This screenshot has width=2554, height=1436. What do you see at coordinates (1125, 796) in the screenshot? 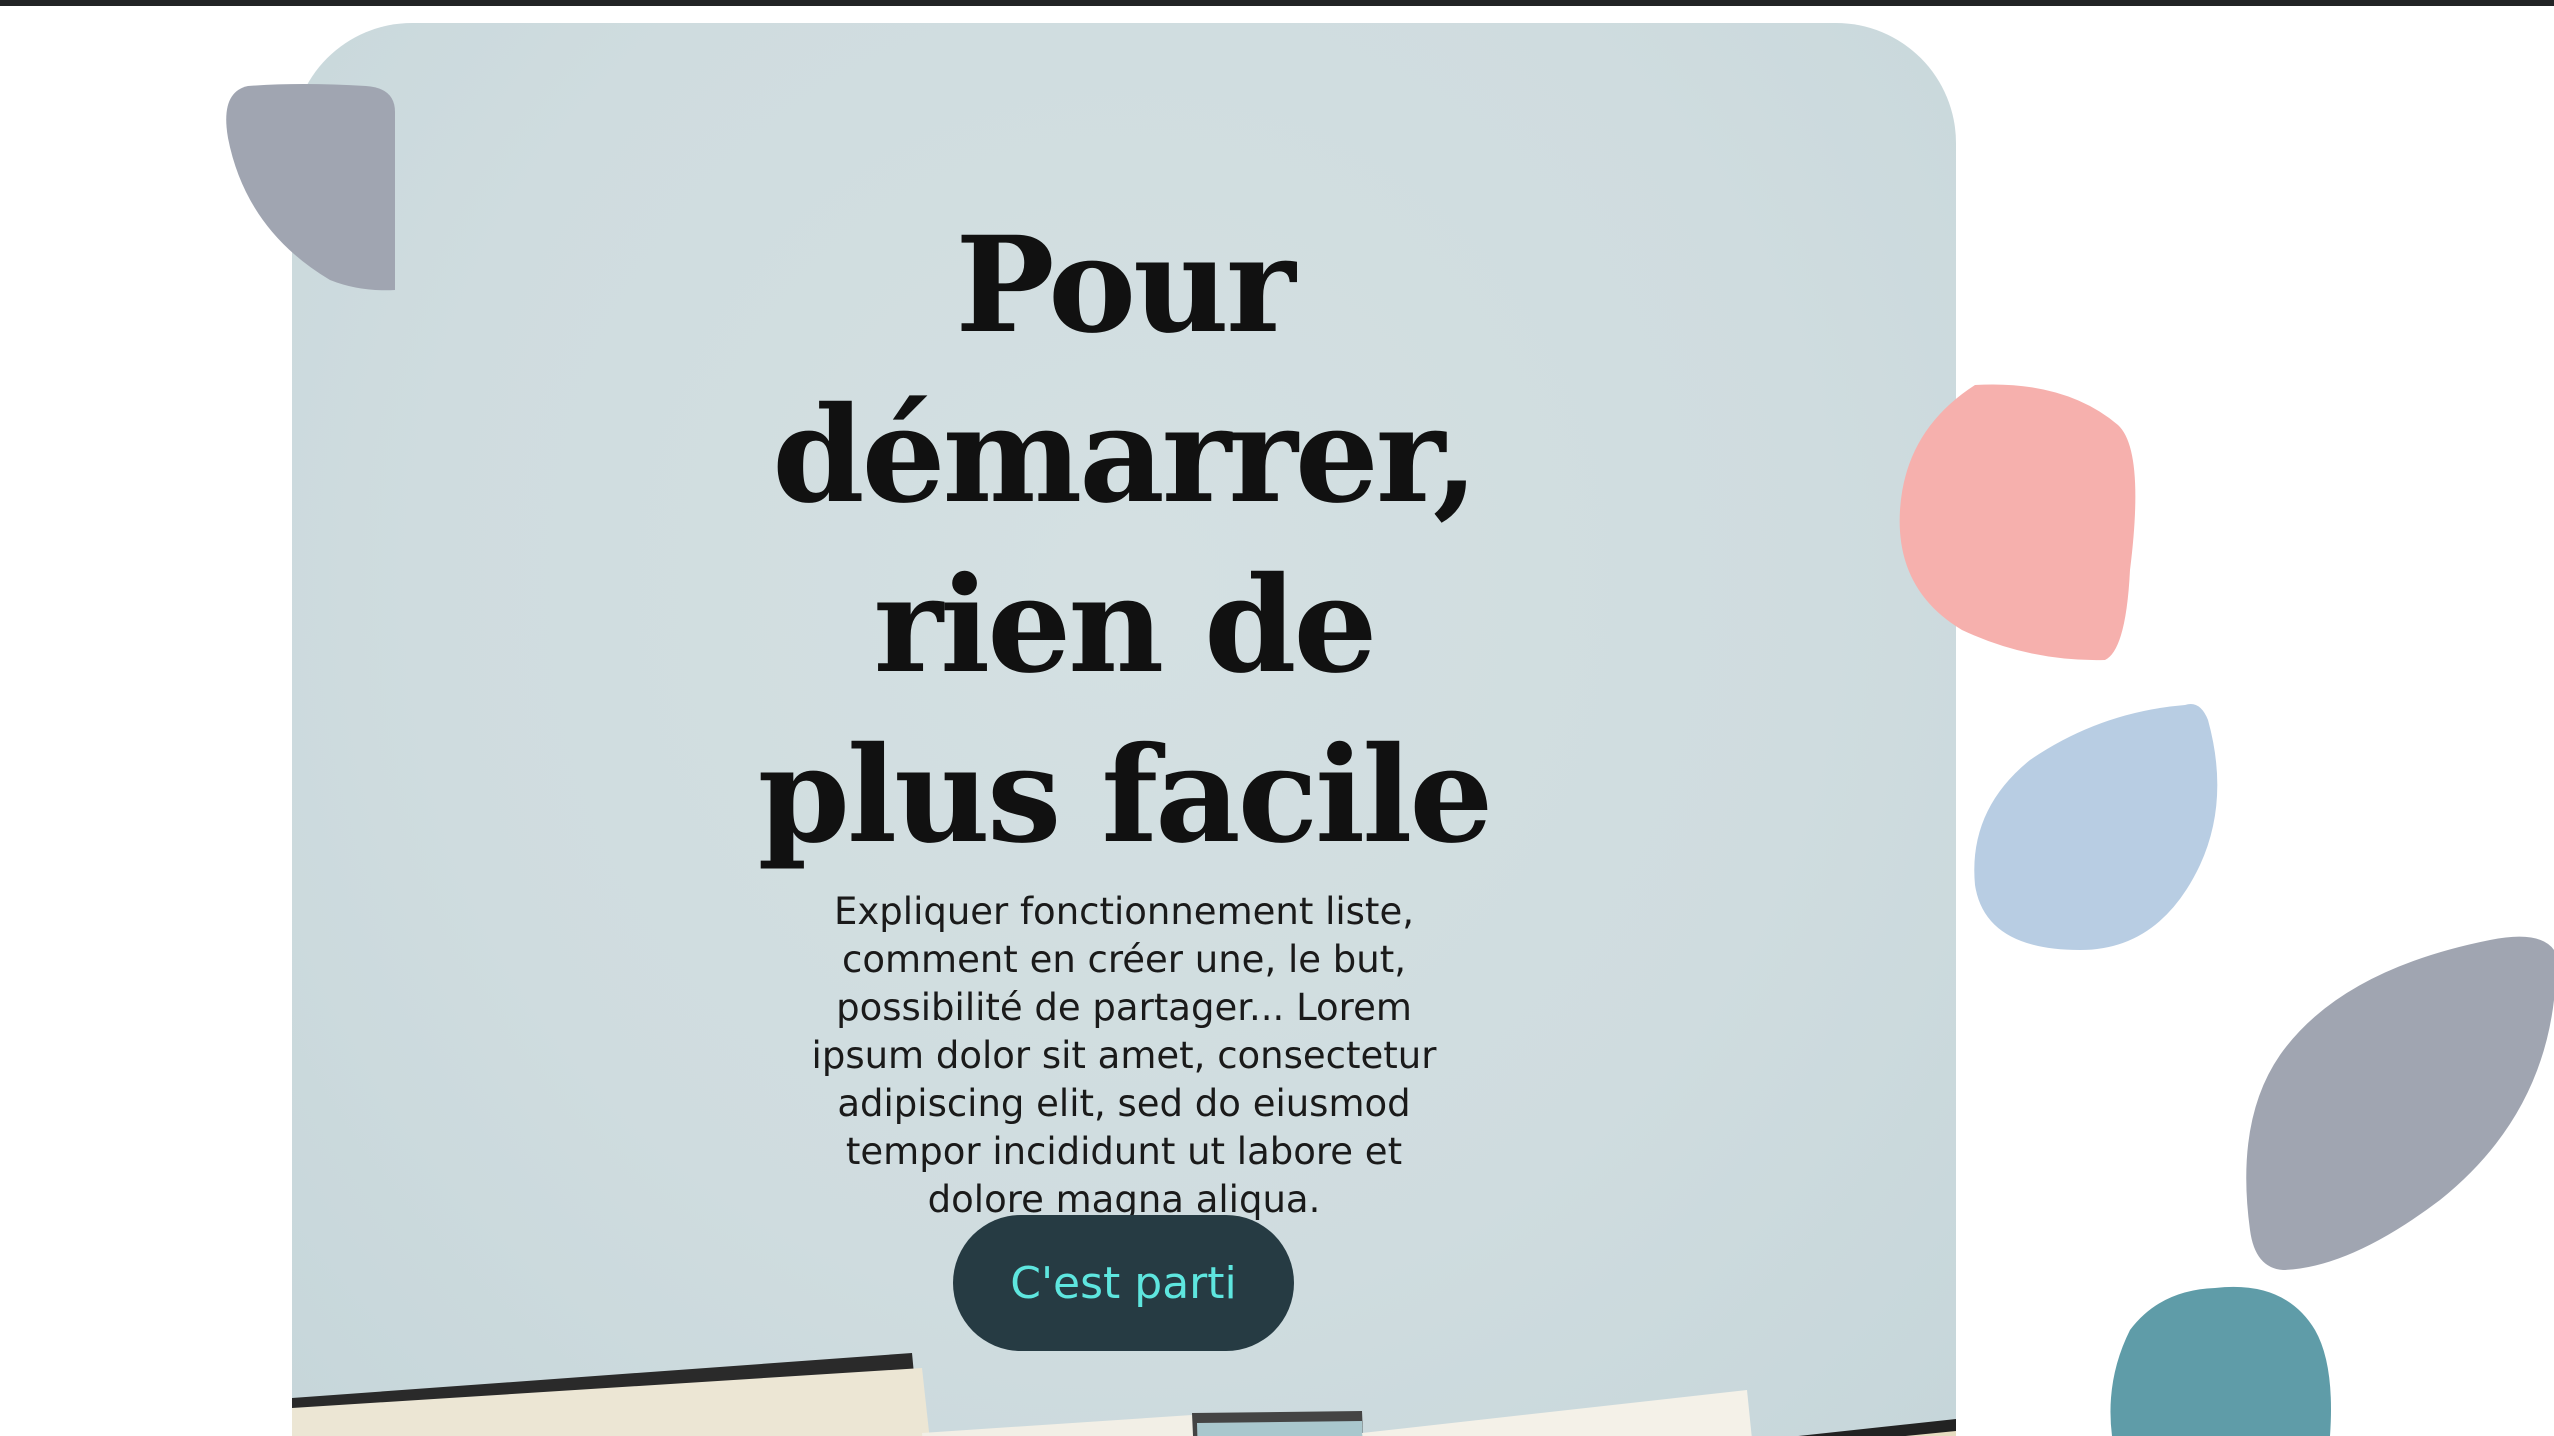
I see `hero-title-line: plus facile` at bounding box center [1125, 796].